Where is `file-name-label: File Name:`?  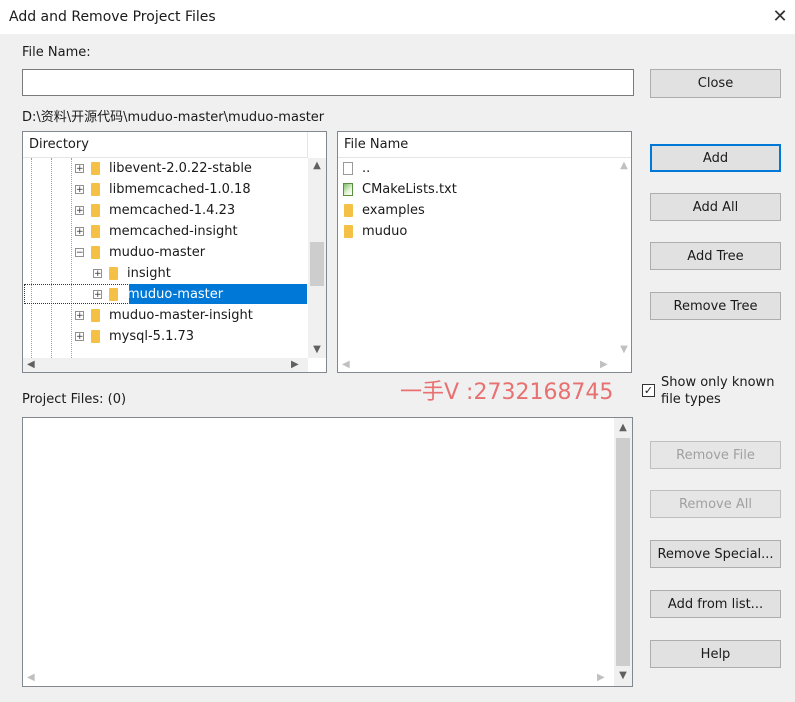 file-name-label: File Name: is located at coordinates (56, 52).